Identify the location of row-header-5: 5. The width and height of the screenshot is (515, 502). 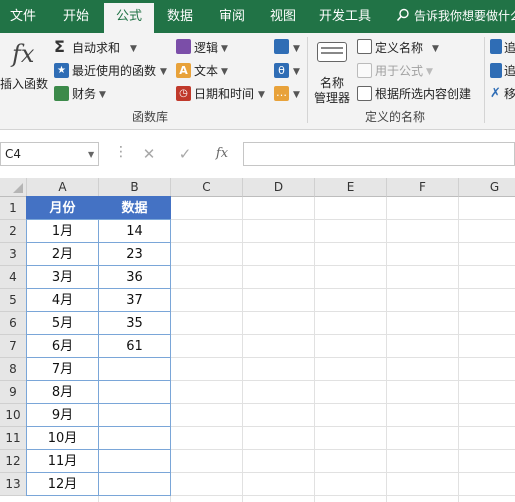
(13, 300).